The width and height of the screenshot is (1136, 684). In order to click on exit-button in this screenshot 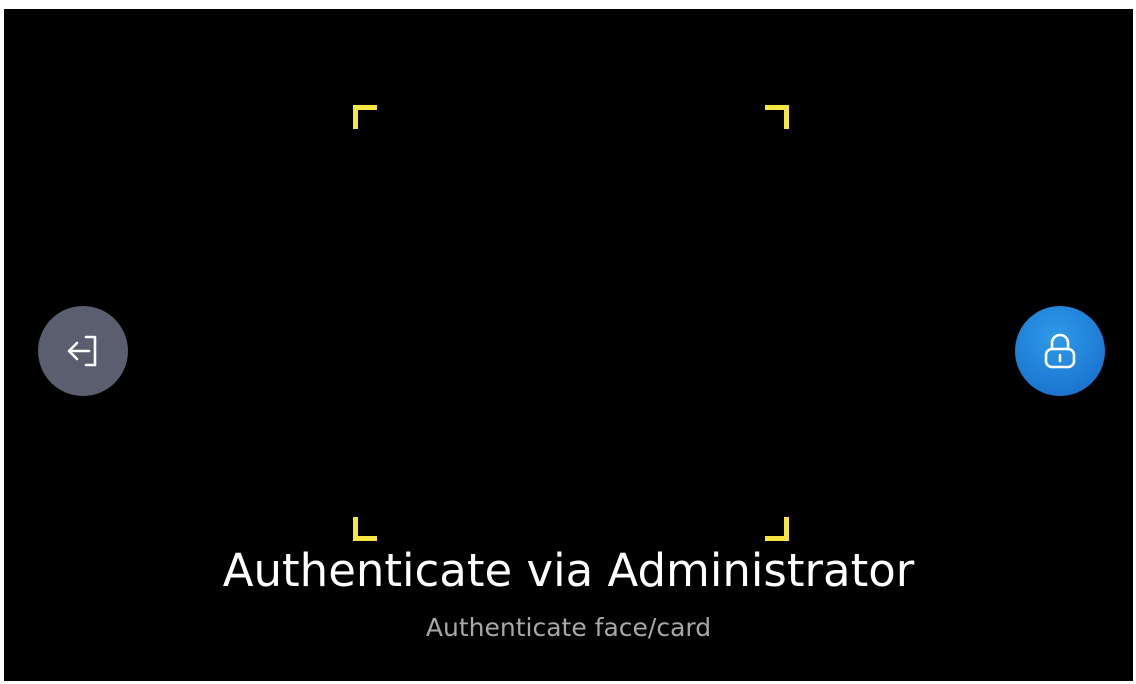, I will do `click(83, 351)`.